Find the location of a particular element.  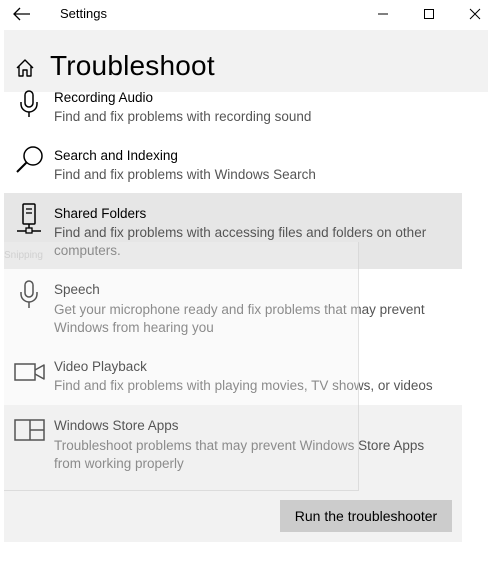

page-header: Troubleshoot is located at coordinates (246, 61).